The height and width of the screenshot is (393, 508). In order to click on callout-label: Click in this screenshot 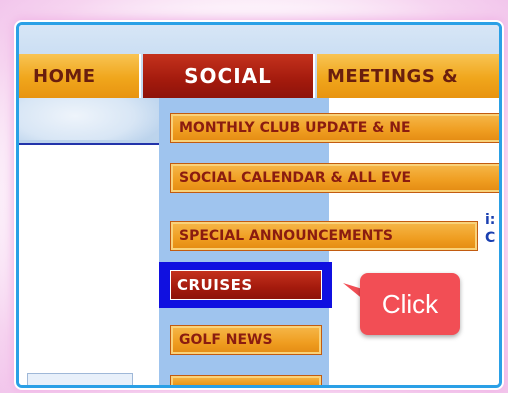, I will do `click(410, 303)`.